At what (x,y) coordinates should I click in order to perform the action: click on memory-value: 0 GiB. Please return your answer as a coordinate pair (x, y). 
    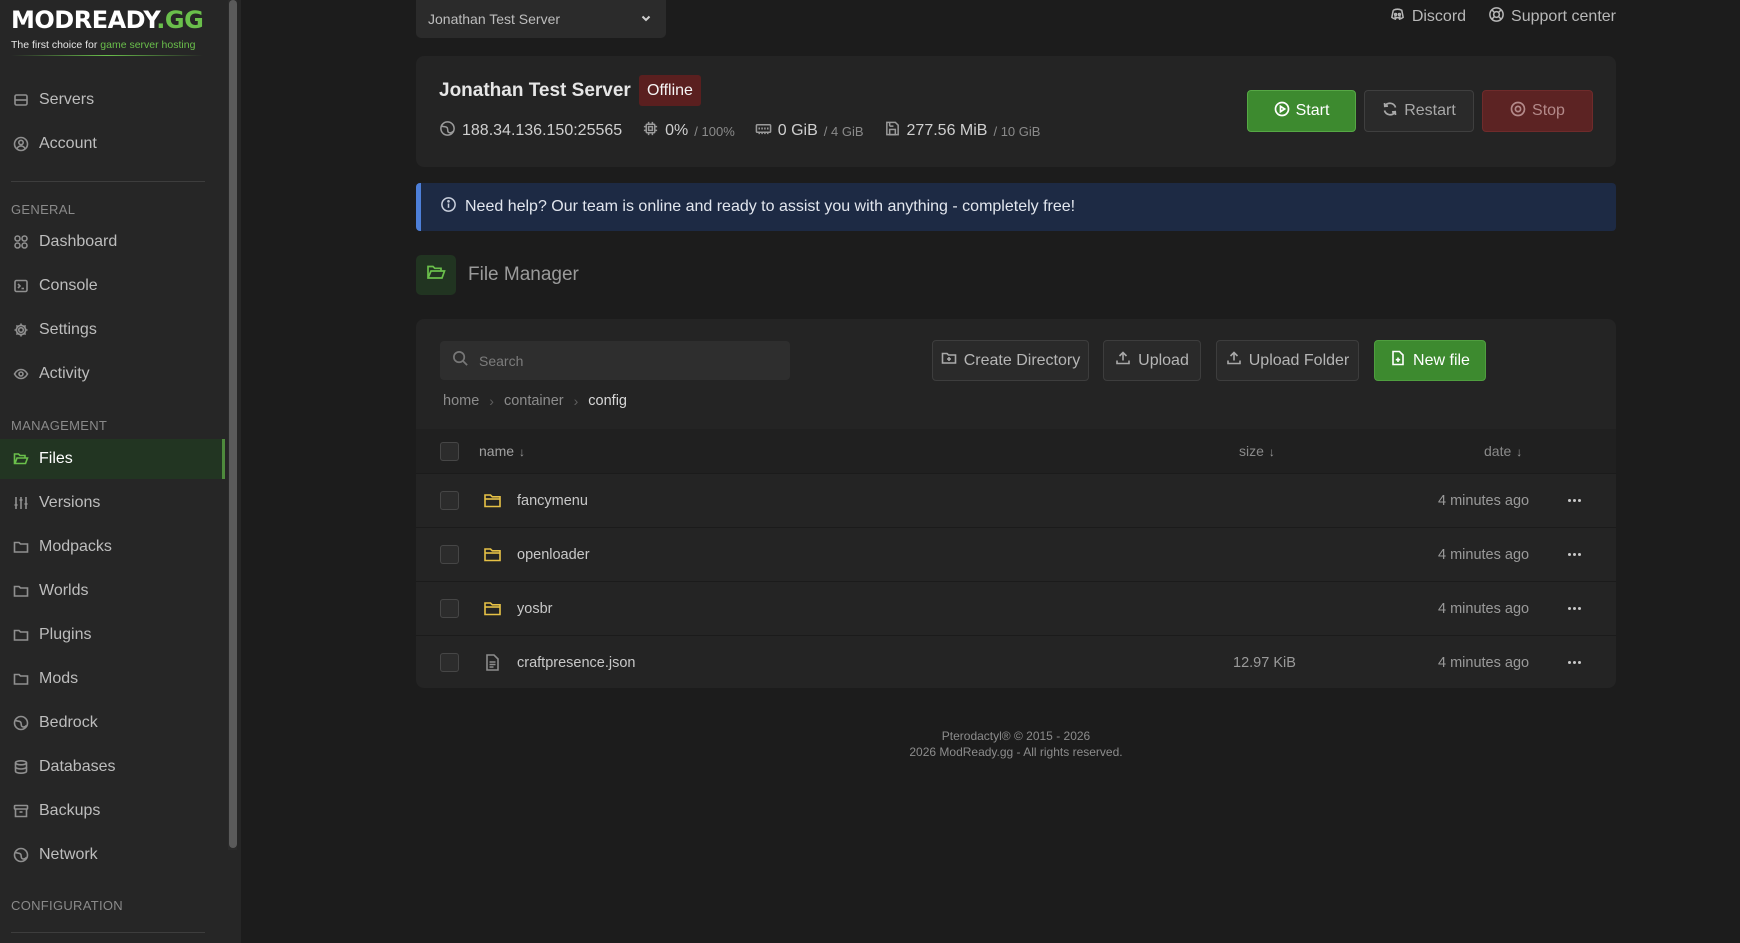
    Looking at the image, I should click on (797, 130).